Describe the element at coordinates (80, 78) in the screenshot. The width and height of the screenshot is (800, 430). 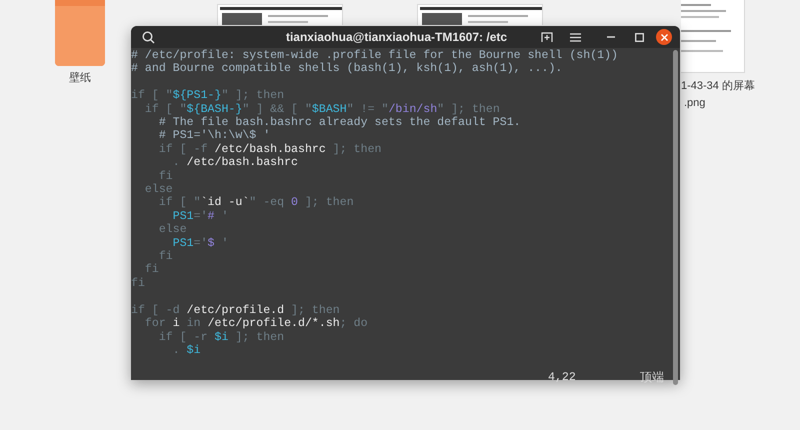
I see `file-name: 壁纸` at that location.